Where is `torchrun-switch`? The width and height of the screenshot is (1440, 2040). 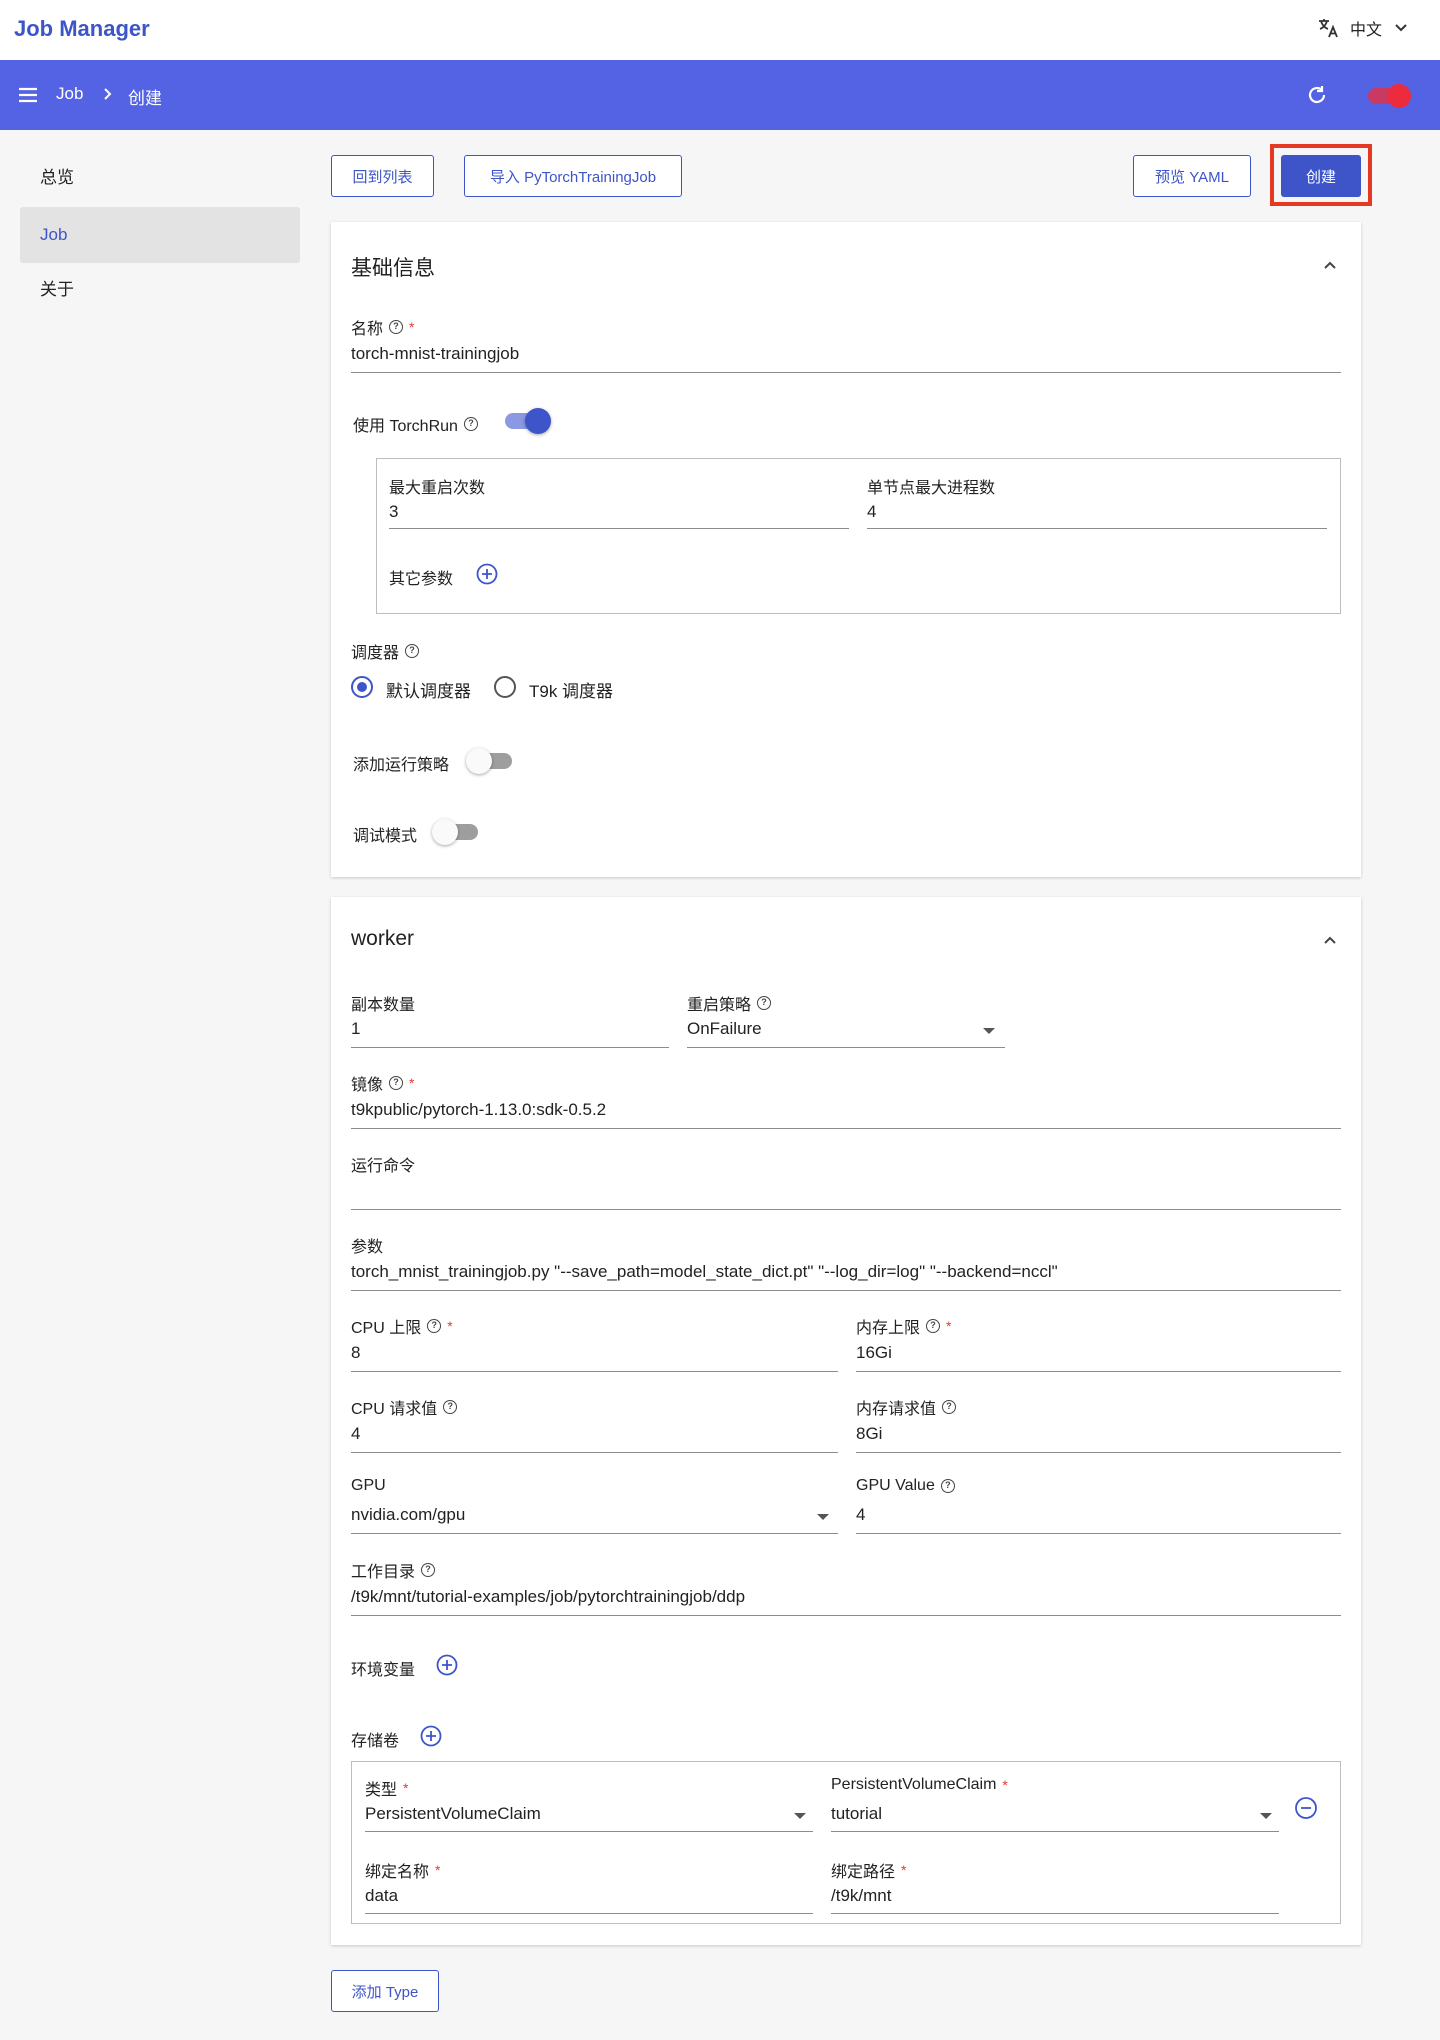
torchrun-switch is located at coordinates (527, 420).